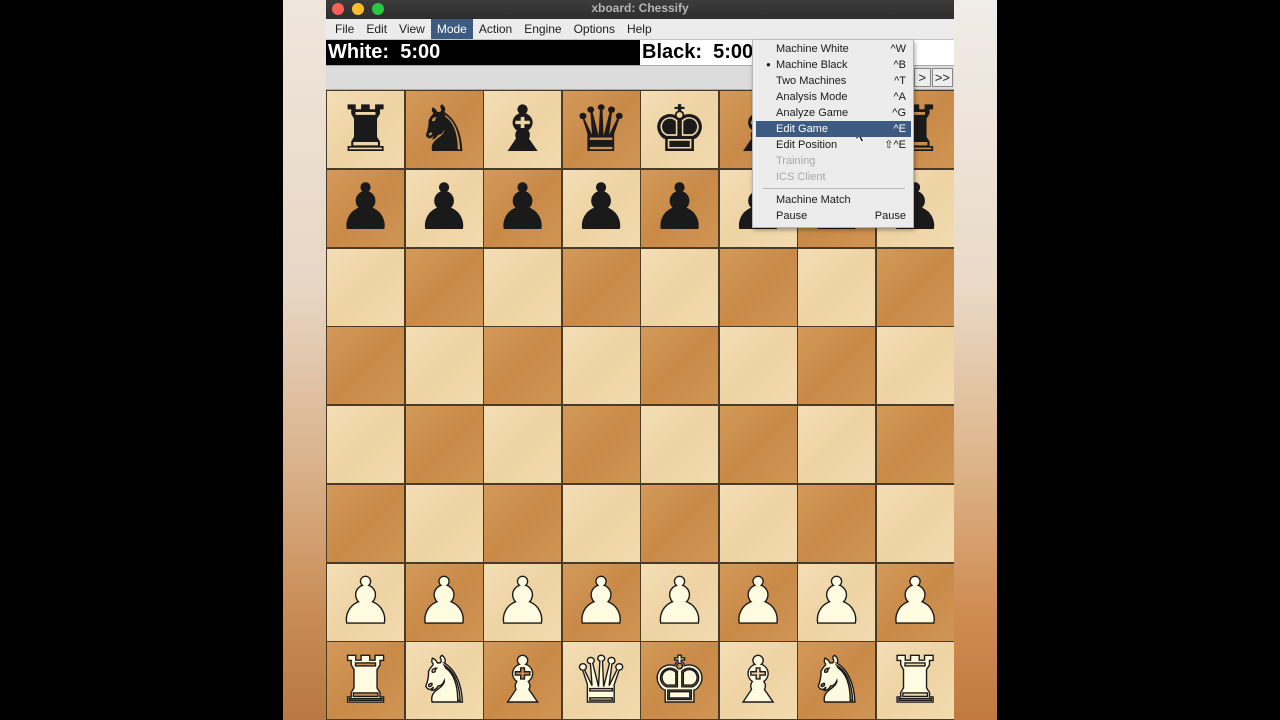  What do you see at coordinates (522, 444) in the screenshot?
I see `square-c4` at bounding box center [522, 444].